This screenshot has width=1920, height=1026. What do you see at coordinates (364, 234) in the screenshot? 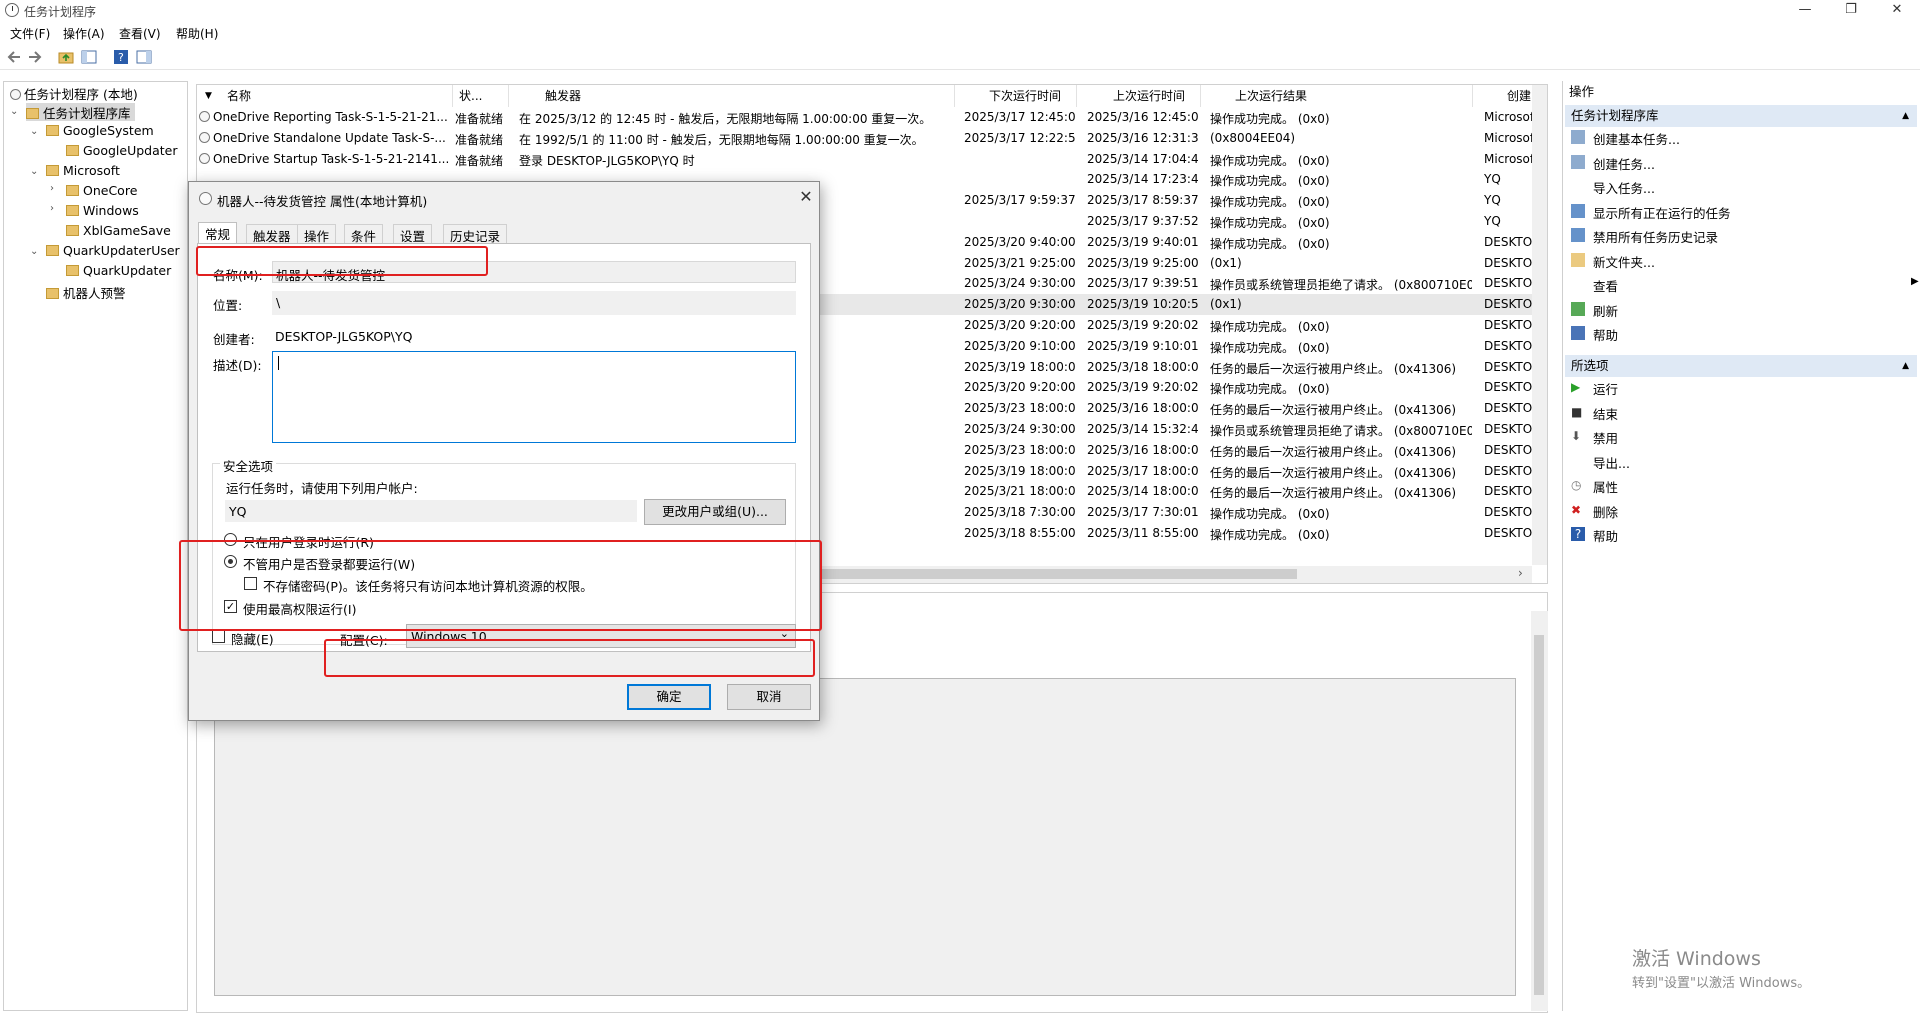
I see `tab-conditions: 条件` at bounding box center [364, 234].